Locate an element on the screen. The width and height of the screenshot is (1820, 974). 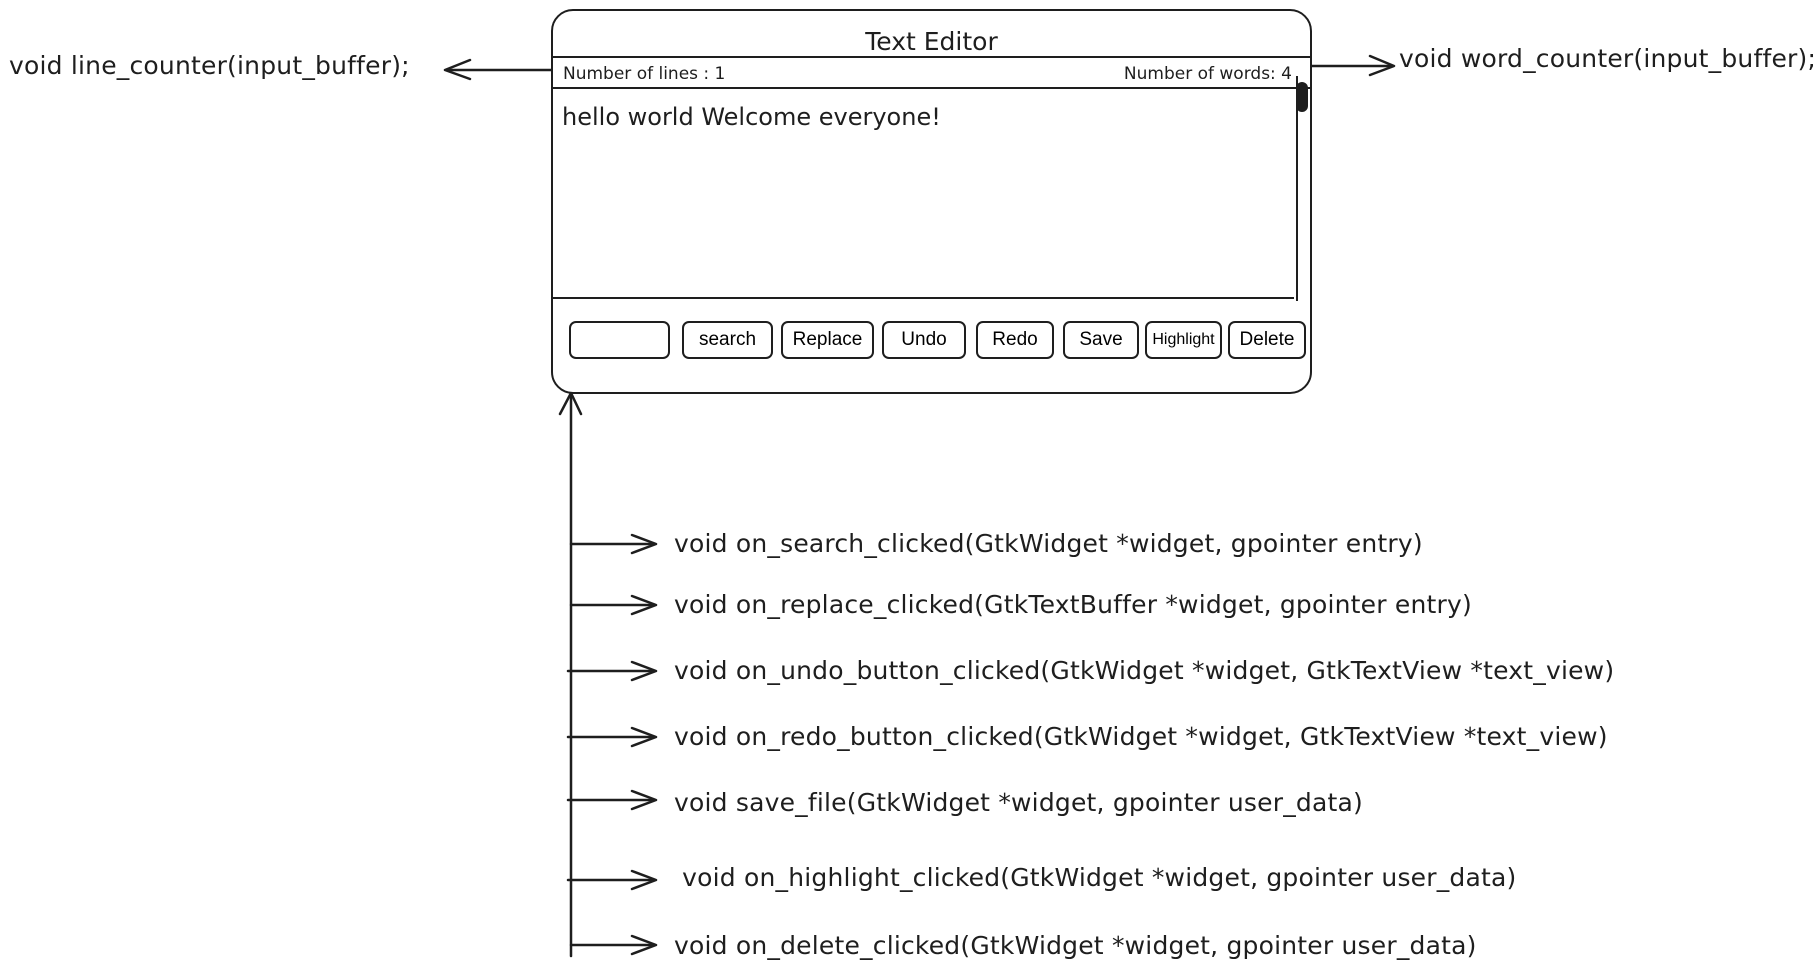
line-count-label: Number of lines : 1 is located at coordinates (644, 74).